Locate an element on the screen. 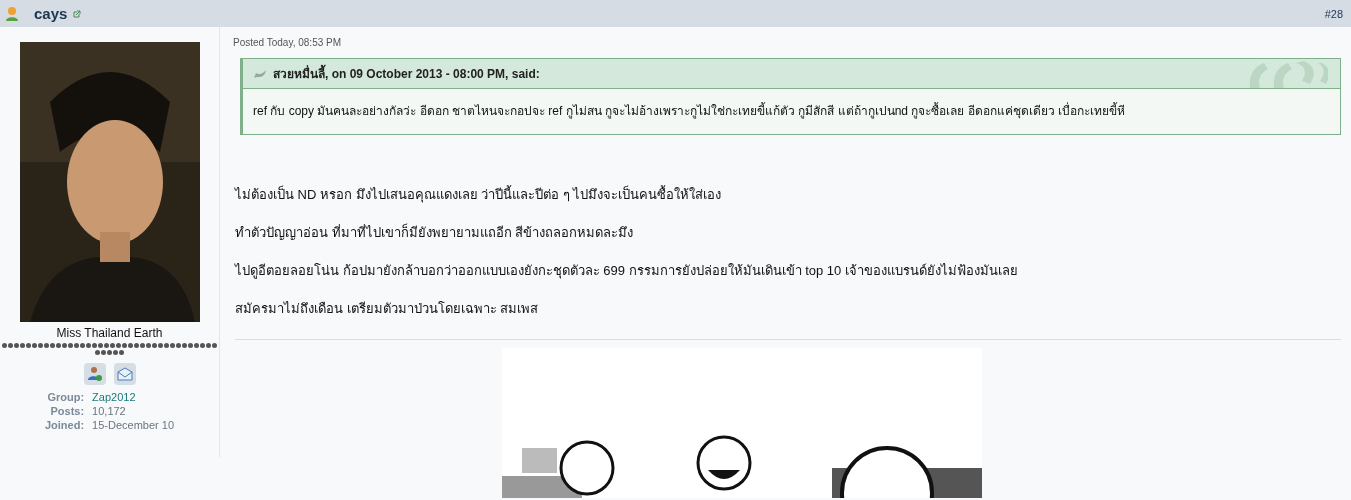 The width and height of the screenshot is (1351, 500). post-paragraph: สมัครมาไม่ถึงเดือน เตรียมตัวมาป่วนโดยเฉพาะ สมเพส is located at coordinates (387, 309).